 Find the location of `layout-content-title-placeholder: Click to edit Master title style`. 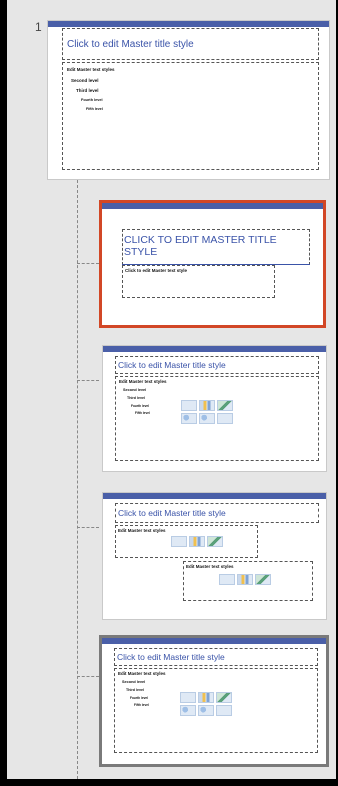

layout-content-title-placeholder: Click to edit Master title style is located at coordinates (217, 365).